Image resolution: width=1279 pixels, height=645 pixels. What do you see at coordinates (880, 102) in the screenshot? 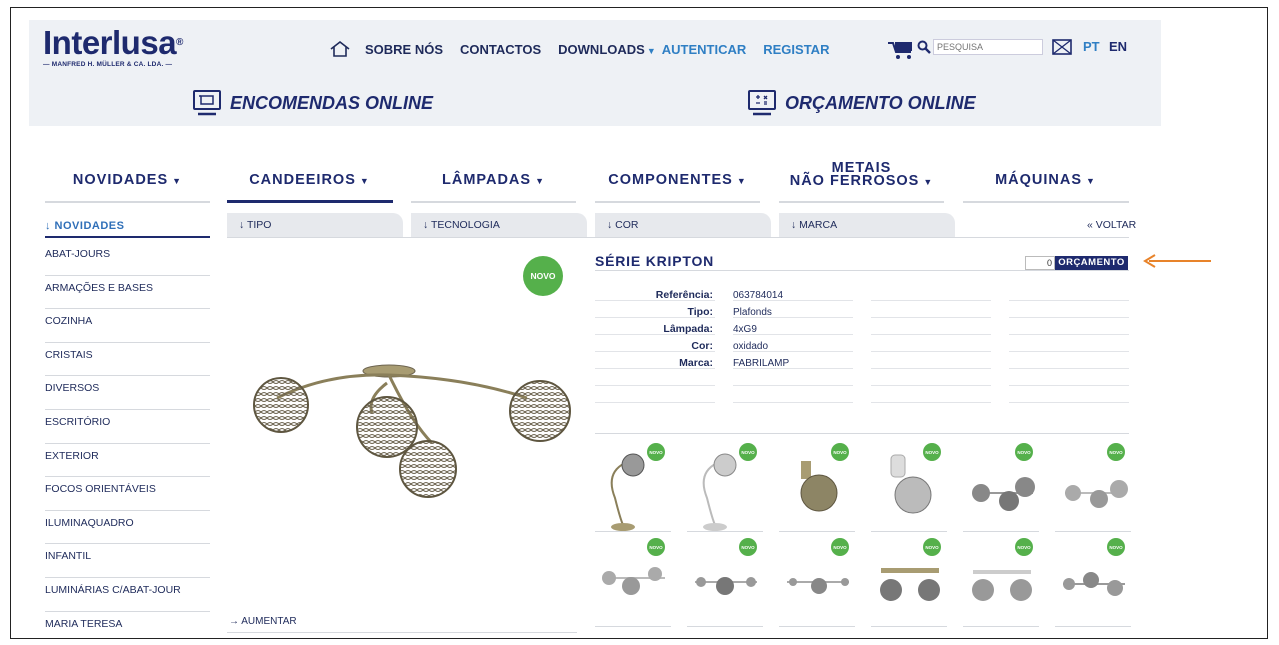
I see `online-quote-label: ORÇAMENTO ONLINE` at bounding box center [880, 102].